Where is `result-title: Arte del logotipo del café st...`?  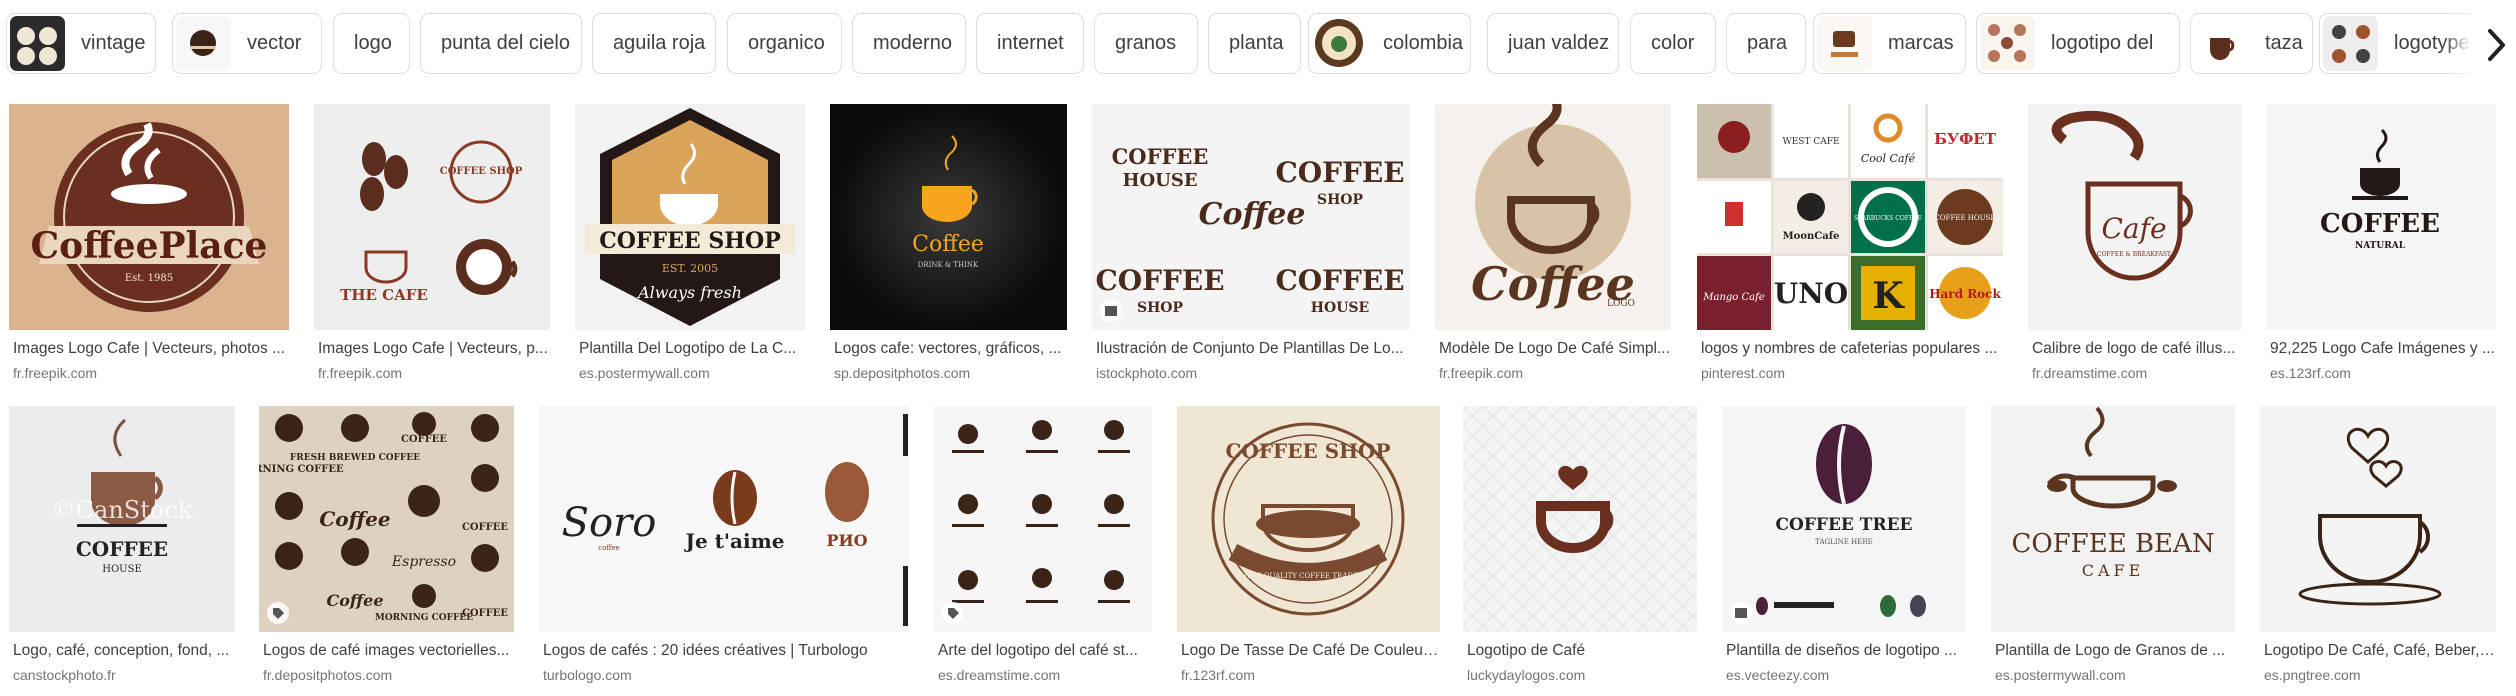
result-title: Arte del logotipo del café st... is located at coordinates (1045, 651).